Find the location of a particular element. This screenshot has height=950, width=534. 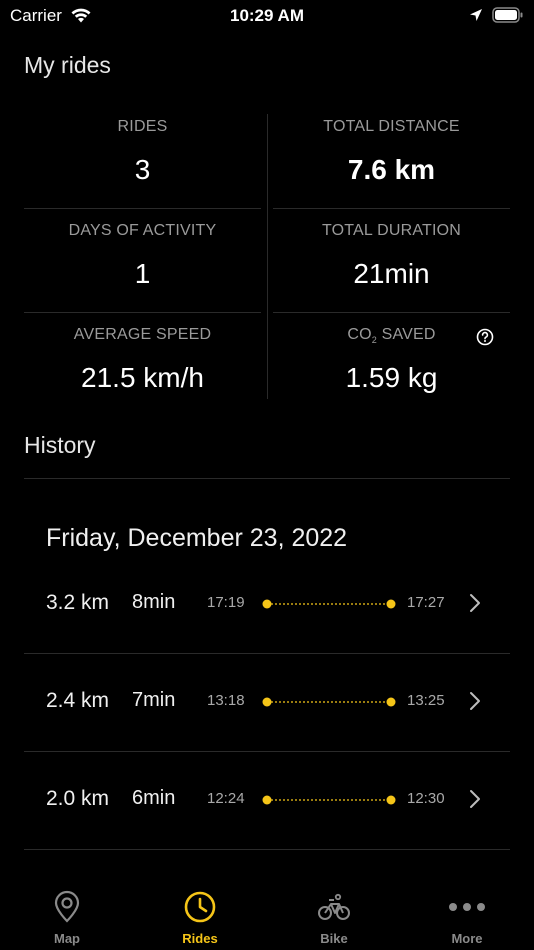

stat-days-of-activity: DAYS OF ACTIVITY 1 is located at coordinates (142, 260).